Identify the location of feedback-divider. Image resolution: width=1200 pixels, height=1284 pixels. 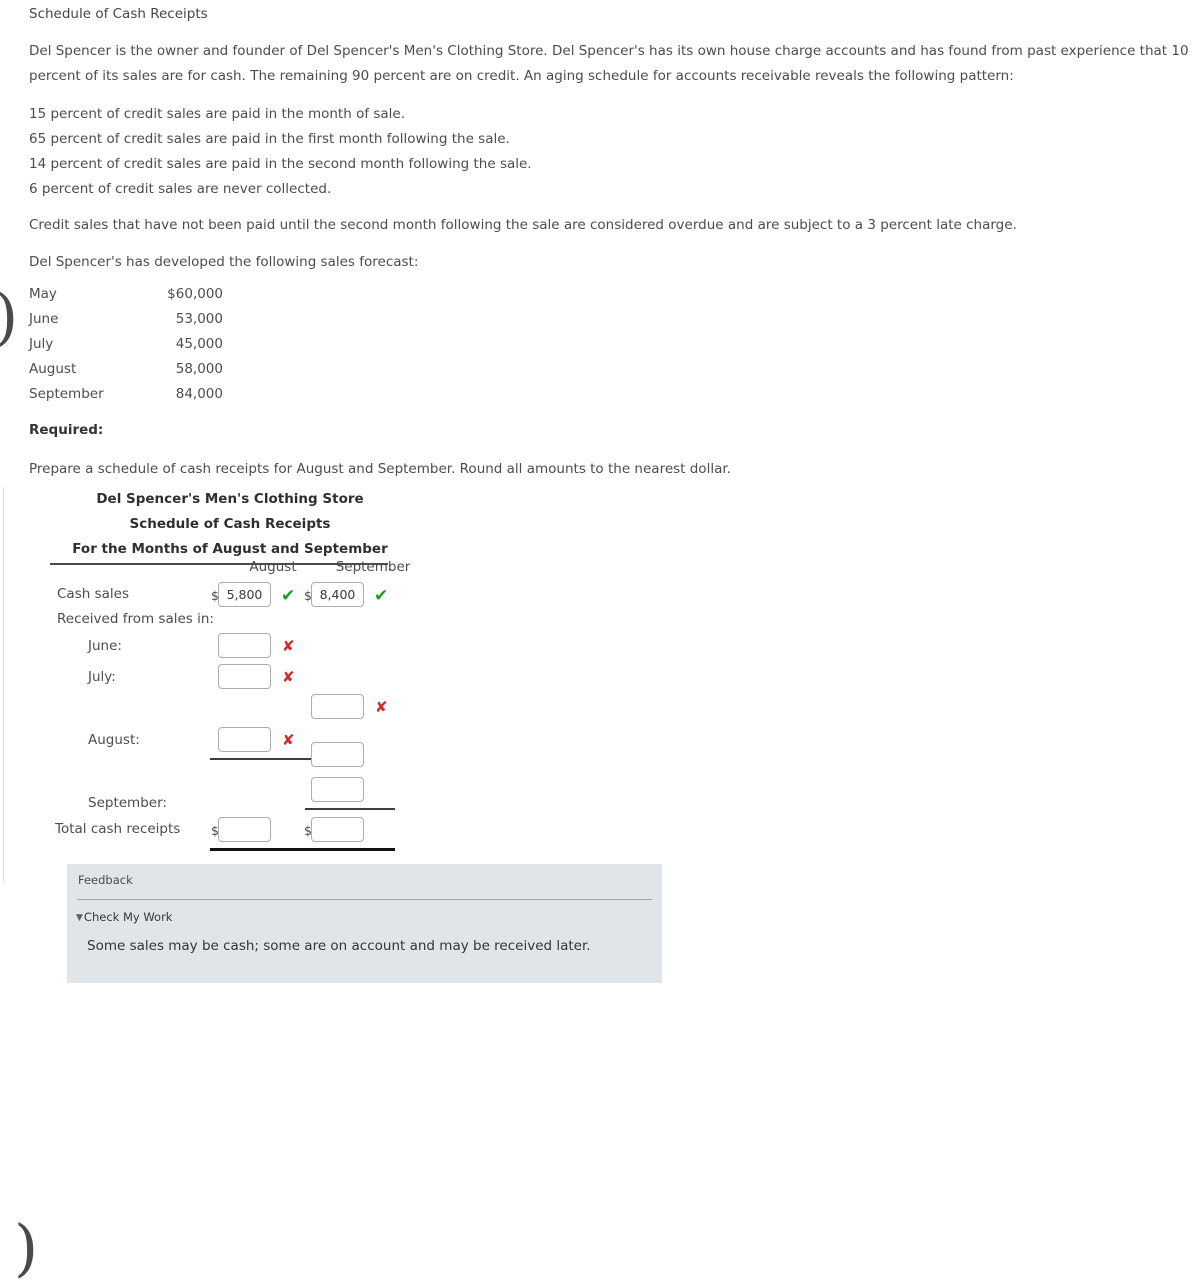
(364, 899).